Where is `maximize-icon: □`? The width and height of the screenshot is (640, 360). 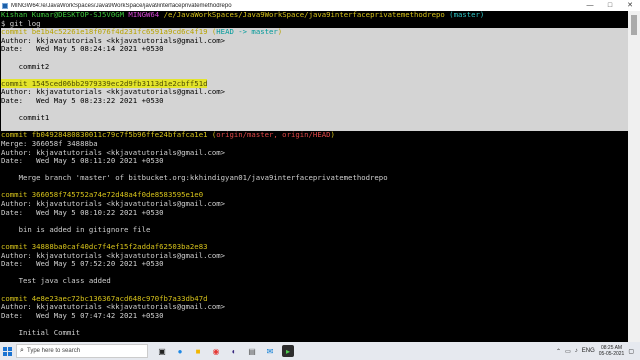
maximize-icon: □ is located at coordinates (610, 5).